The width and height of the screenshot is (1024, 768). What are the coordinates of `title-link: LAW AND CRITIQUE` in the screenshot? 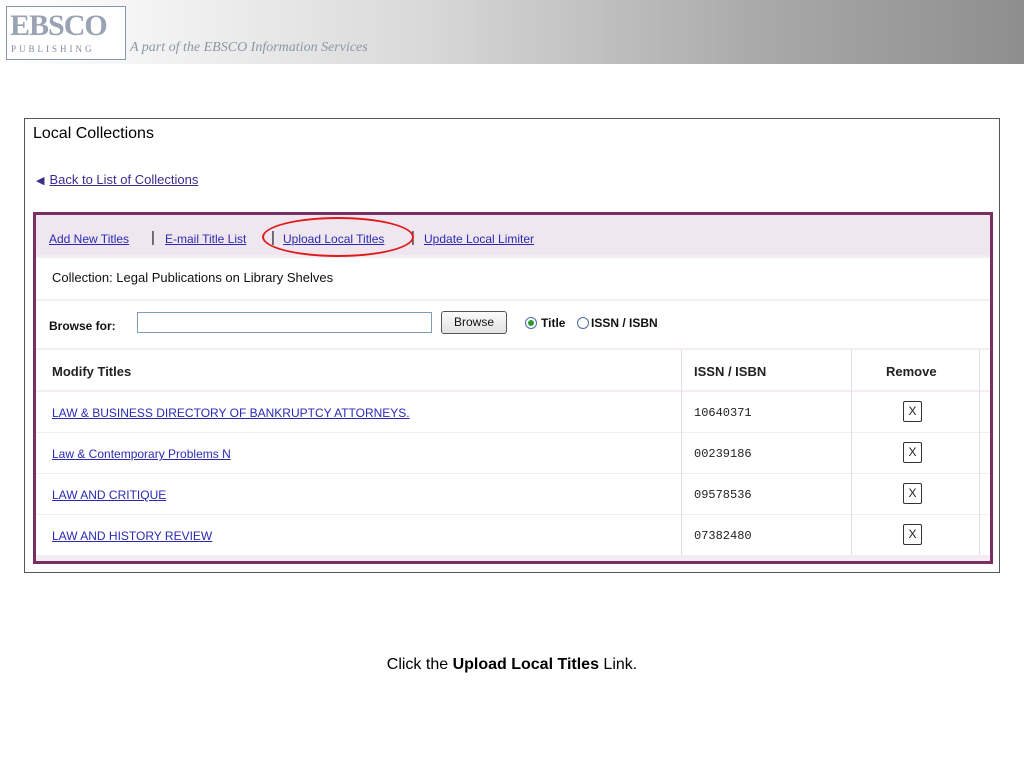 It's located at (109, 495).